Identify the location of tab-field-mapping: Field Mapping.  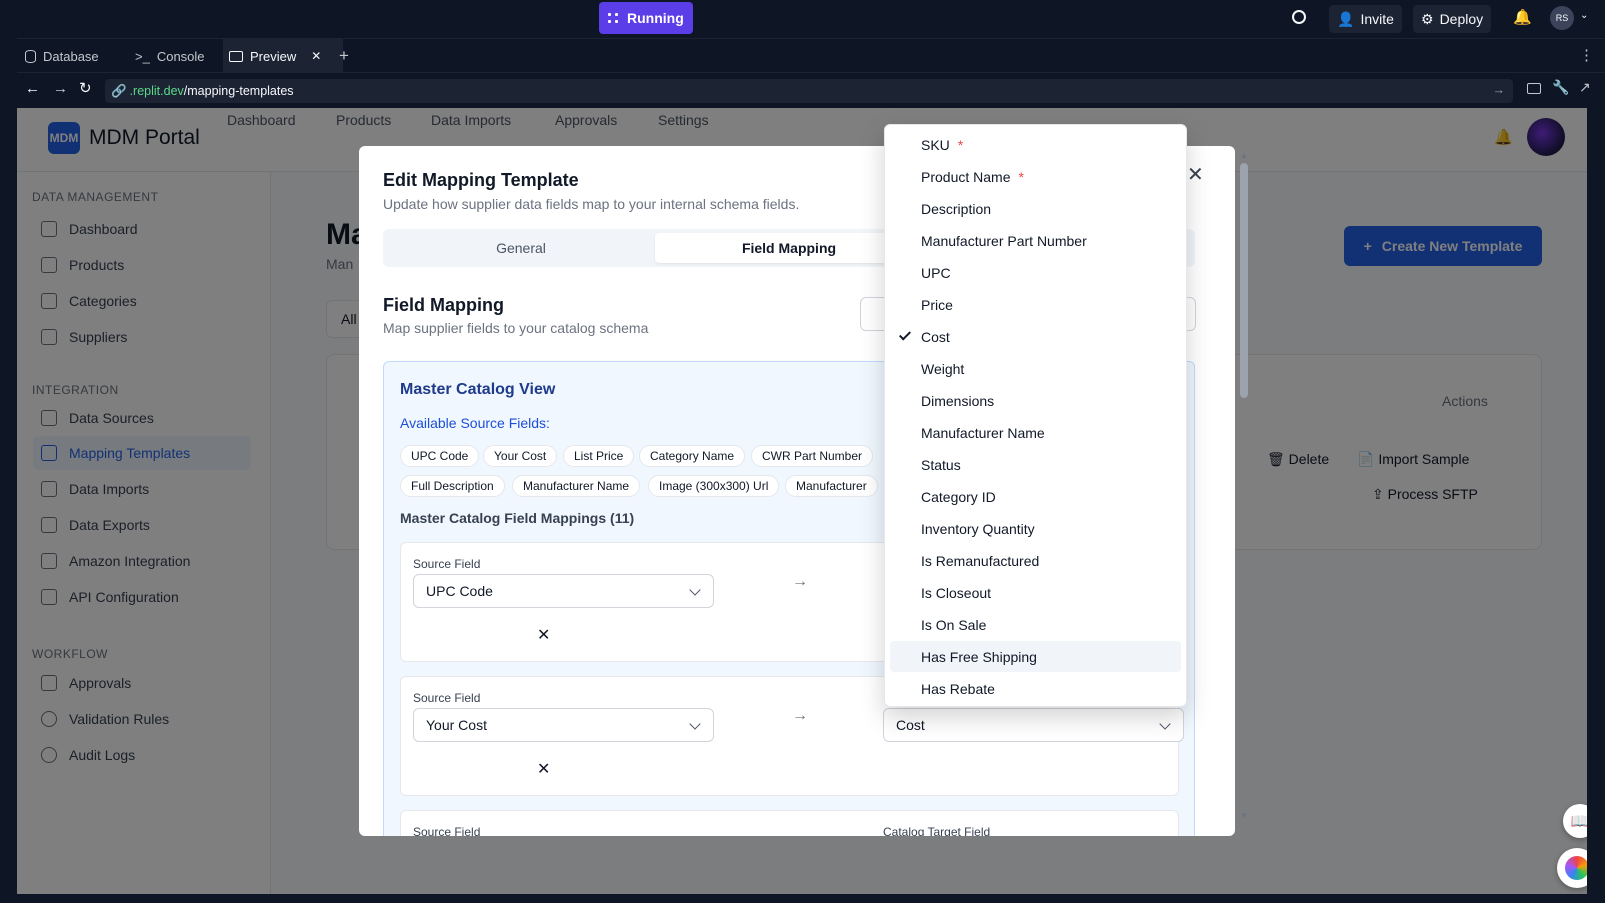
(789, 248).